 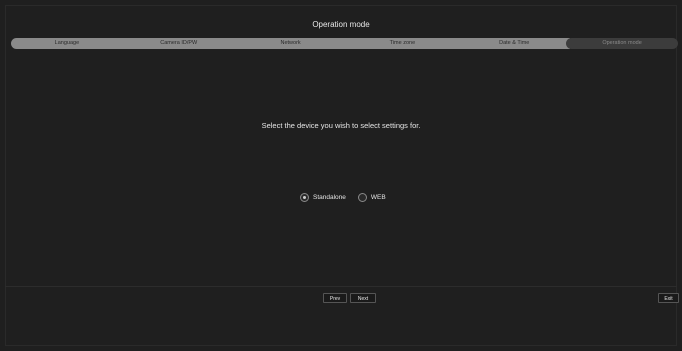 I want to click on option-standalone-label: Standalone, so click(x=329, y=197).